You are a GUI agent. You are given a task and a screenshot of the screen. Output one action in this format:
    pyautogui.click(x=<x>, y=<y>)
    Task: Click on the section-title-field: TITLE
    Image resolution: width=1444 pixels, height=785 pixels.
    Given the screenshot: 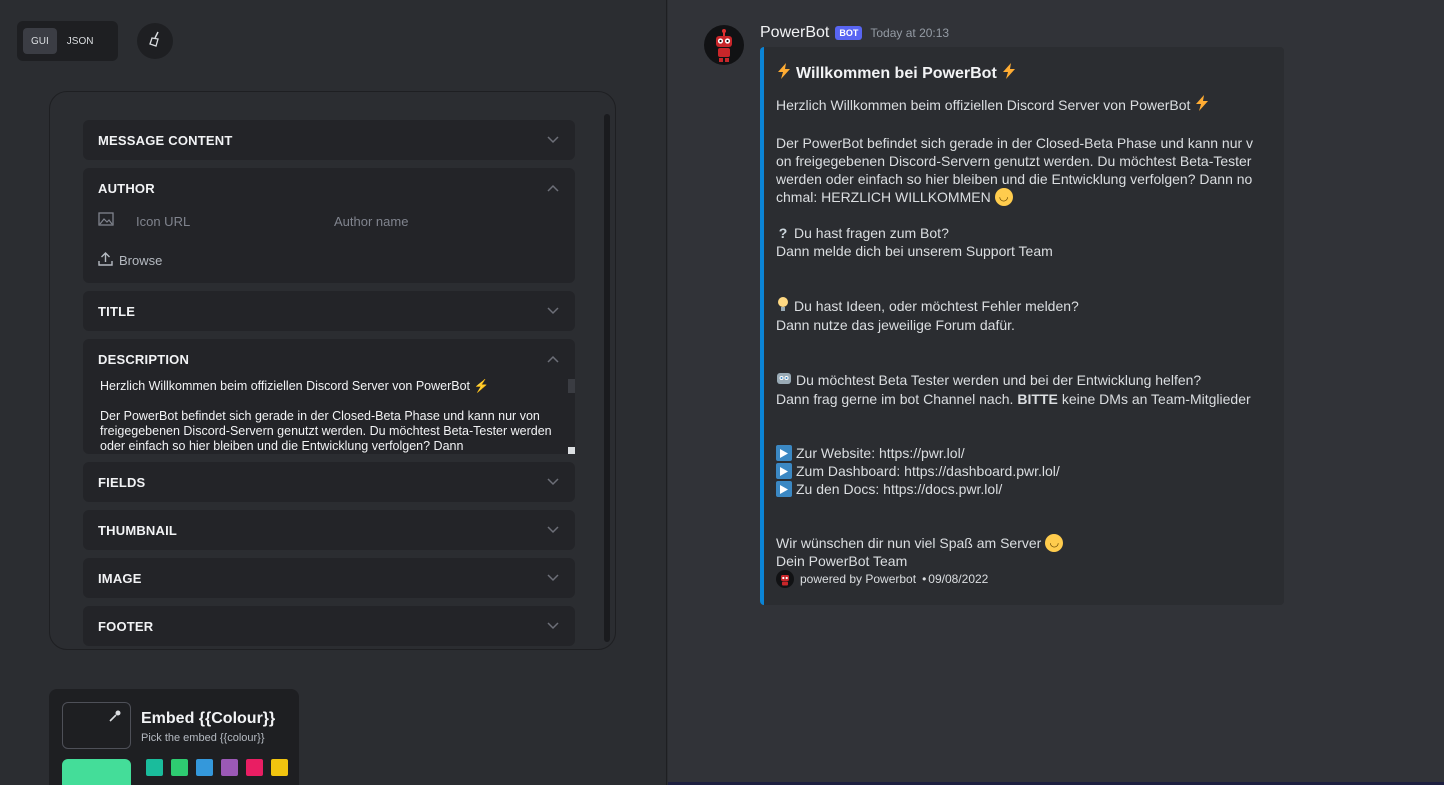 What is the action you would take?
    pyautogui.click(x=329, y=311)
    